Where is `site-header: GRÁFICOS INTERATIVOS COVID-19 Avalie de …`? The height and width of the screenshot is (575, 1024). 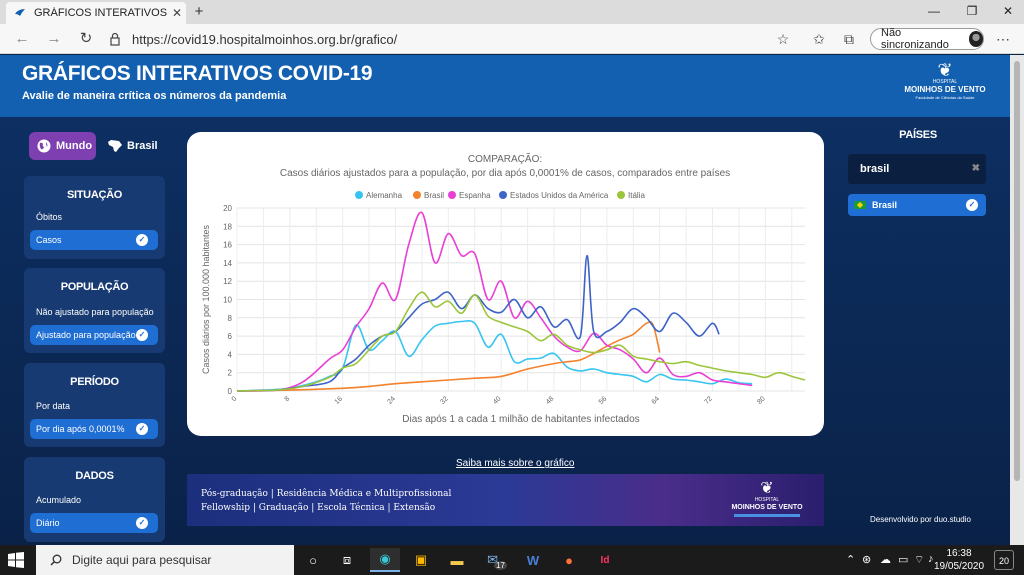 site-header: GRÁFICOS INTERATIVOS COVID-19 Avalie de … is located at coordinates (505, 86).